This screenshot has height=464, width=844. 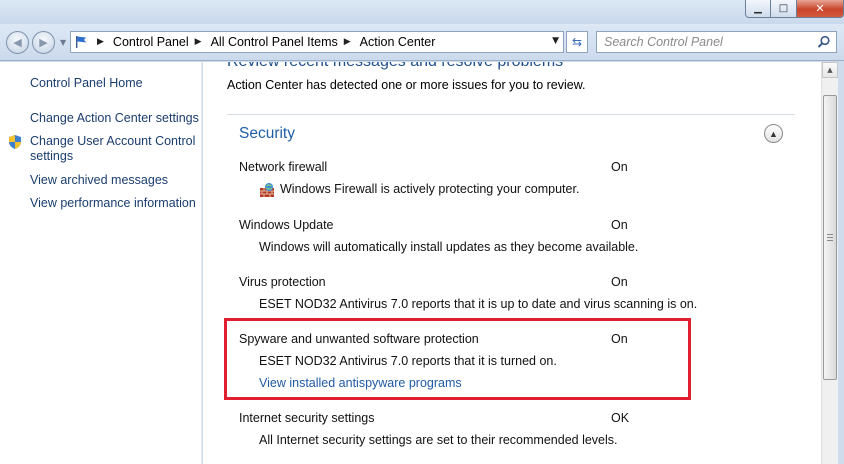 I want to click on address-dropdown-icon: ▼, so click(x=555, y=41).